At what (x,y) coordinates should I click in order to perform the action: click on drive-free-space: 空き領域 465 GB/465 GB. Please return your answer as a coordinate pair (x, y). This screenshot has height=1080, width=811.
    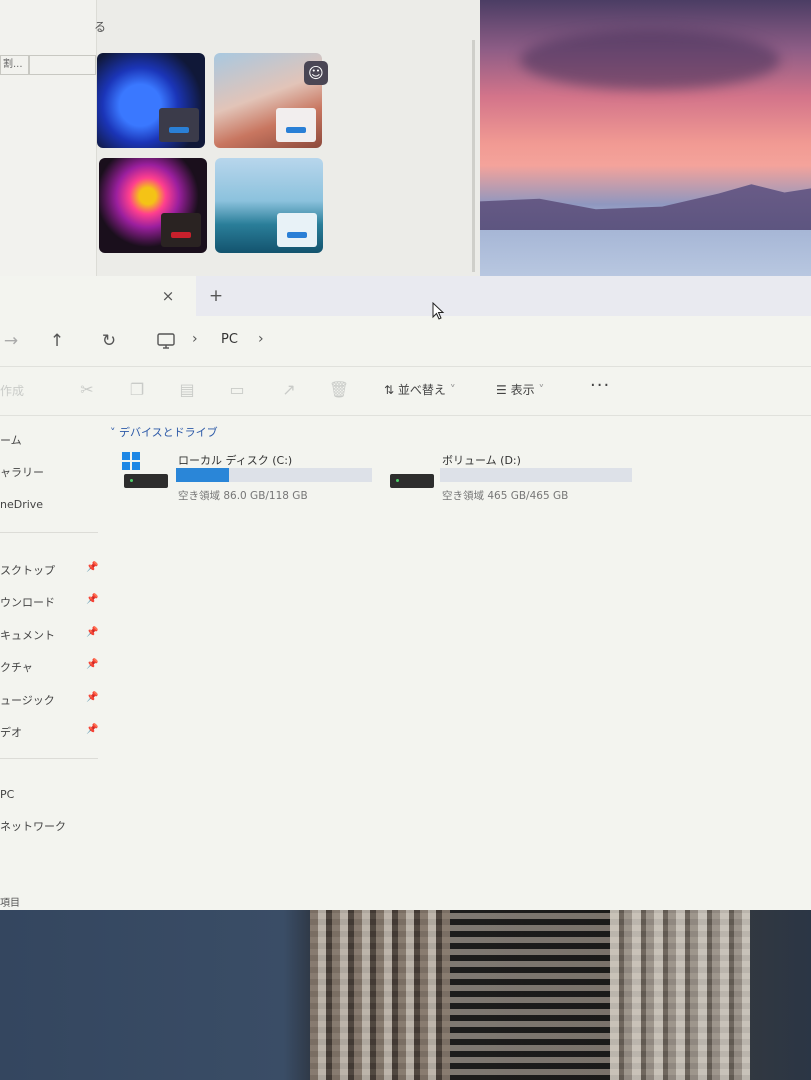
    Looking at the image, I should click on (505, 496).